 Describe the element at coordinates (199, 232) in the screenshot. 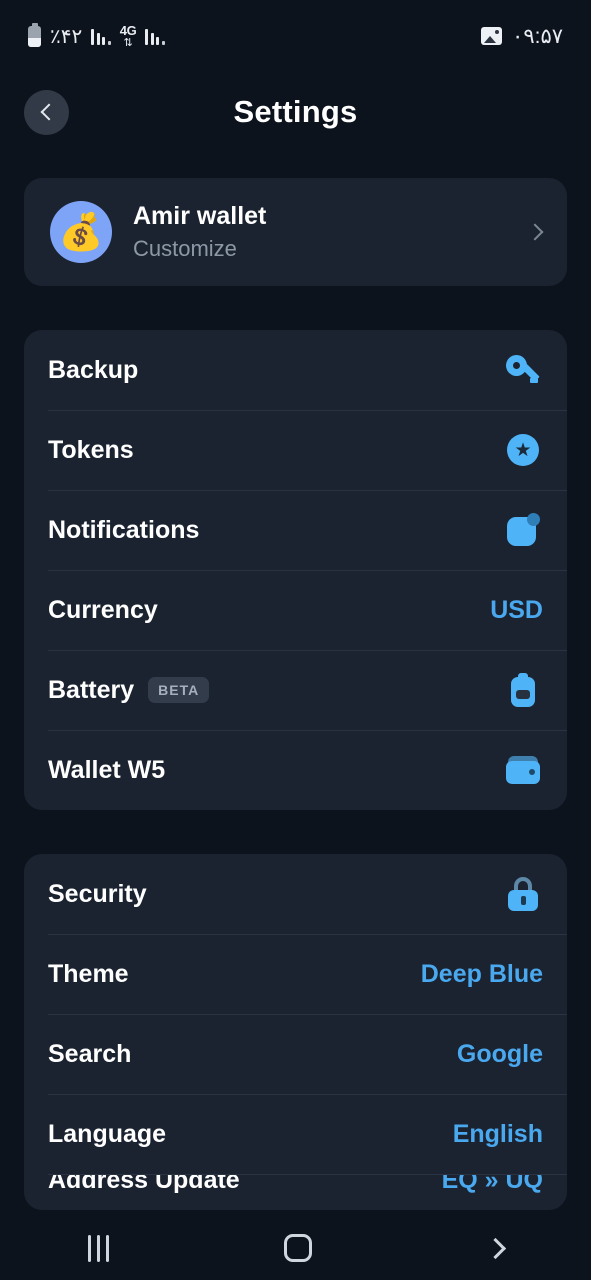

I see `wallet-text: Amir wallet Customize` at that location.